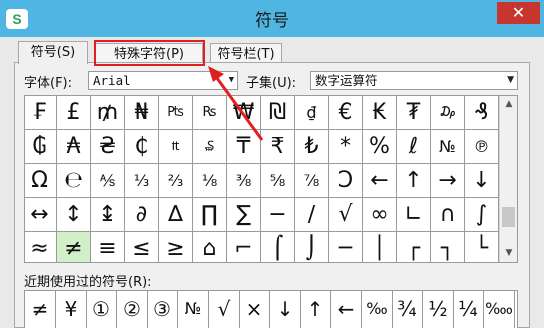  I want to click on symbol-cell: Ↄ, so click(346, 181).